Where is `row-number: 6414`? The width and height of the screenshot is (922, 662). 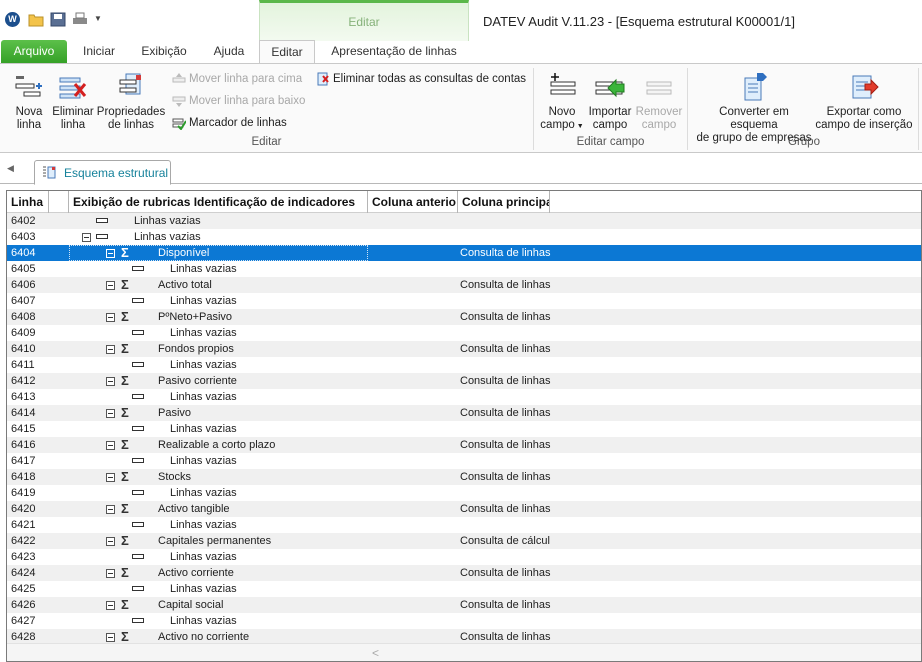 row-number: 6414 is located at coordinates (23, 413).